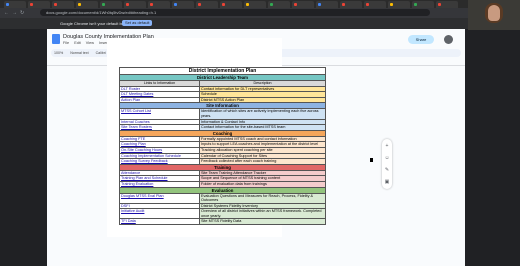 The image size is (520, 266). I want to click on image-icon: ▣, so click(387, 182).